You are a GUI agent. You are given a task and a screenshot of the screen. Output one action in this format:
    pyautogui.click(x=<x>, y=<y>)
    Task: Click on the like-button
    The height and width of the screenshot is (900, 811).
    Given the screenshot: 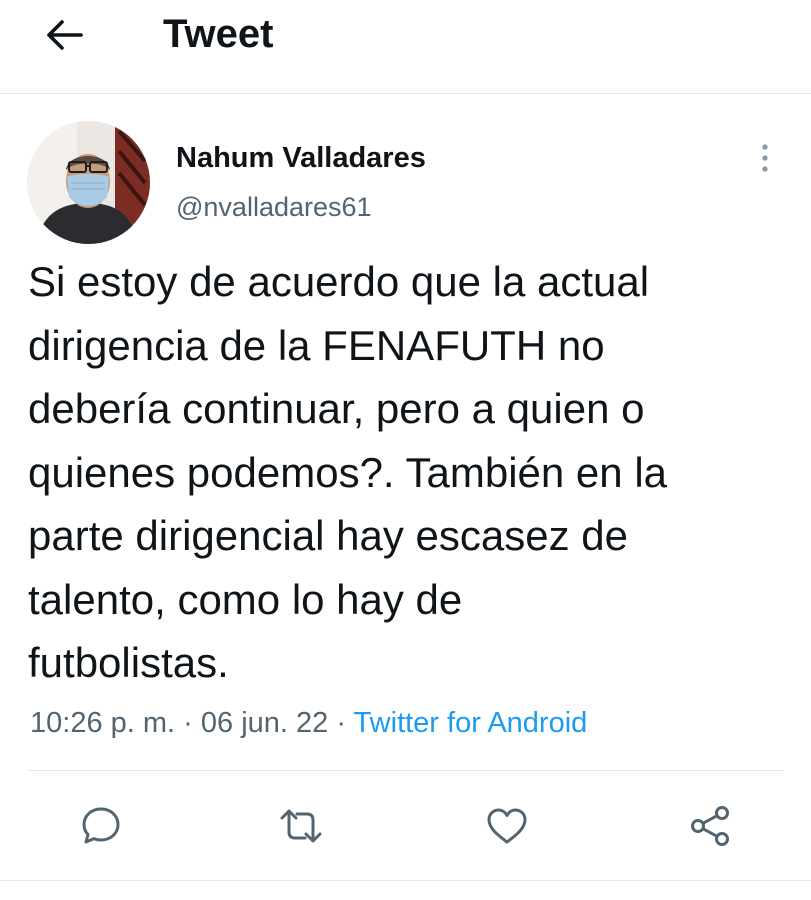 What is the action you would take?
    pyautogui.click(x=507, y=826)
    